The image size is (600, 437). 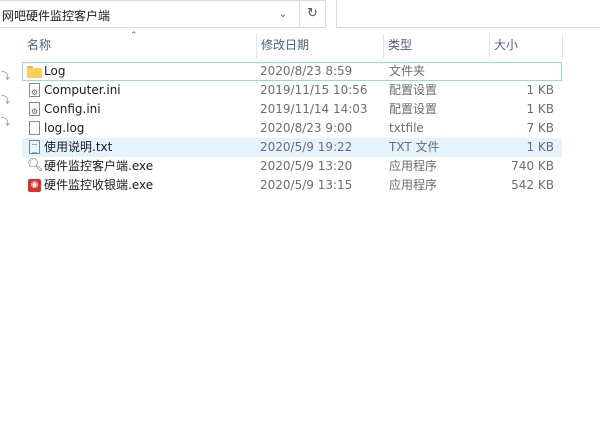 What do you see at coordinates (35, 165) in the screenshot?
I see `search-app-icon: 🔍︎` at bounding box center [35, 165].